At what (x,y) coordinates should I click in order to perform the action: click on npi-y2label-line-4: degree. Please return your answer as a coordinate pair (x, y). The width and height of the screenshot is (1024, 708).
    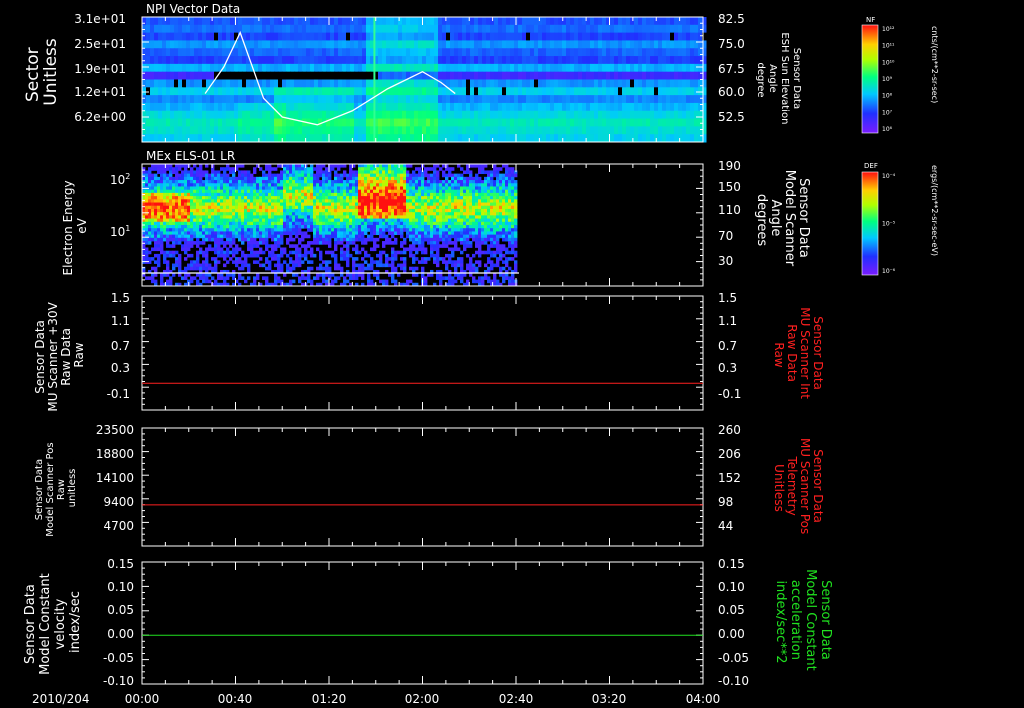
    Looking at the image, I should click on (760, 79).